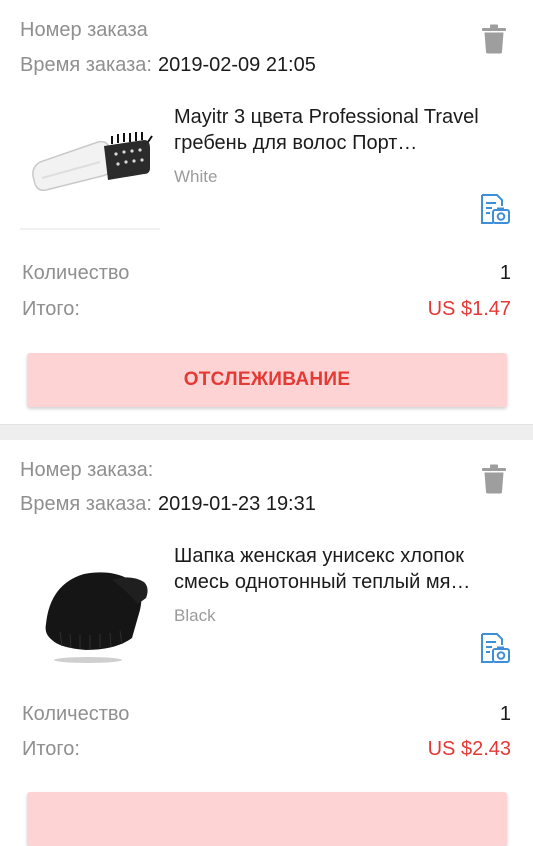 The width and height of the screenshot is (533, 846). I want to click on total-price: US $2.43, so click(469, 749).